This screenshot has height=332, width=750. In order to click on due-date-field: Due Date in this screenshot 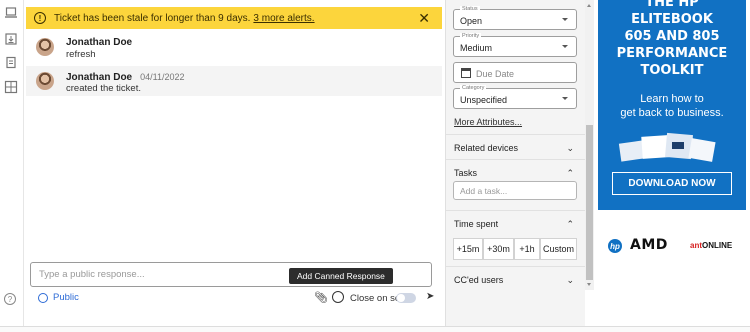, I will do `click(515, 72)`.